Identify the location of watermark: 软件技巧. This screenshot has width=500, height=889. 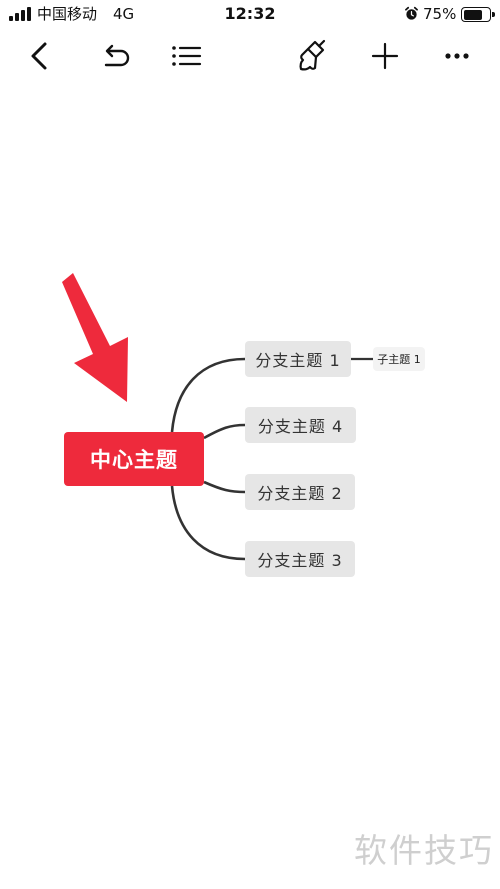
(424, 850).